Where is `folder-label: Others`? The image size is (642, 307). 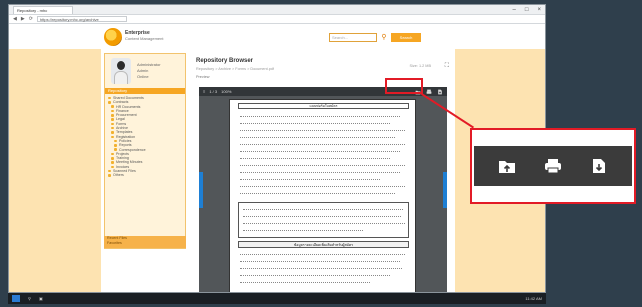
folder-label: Others is located at coordinates (118, 175).